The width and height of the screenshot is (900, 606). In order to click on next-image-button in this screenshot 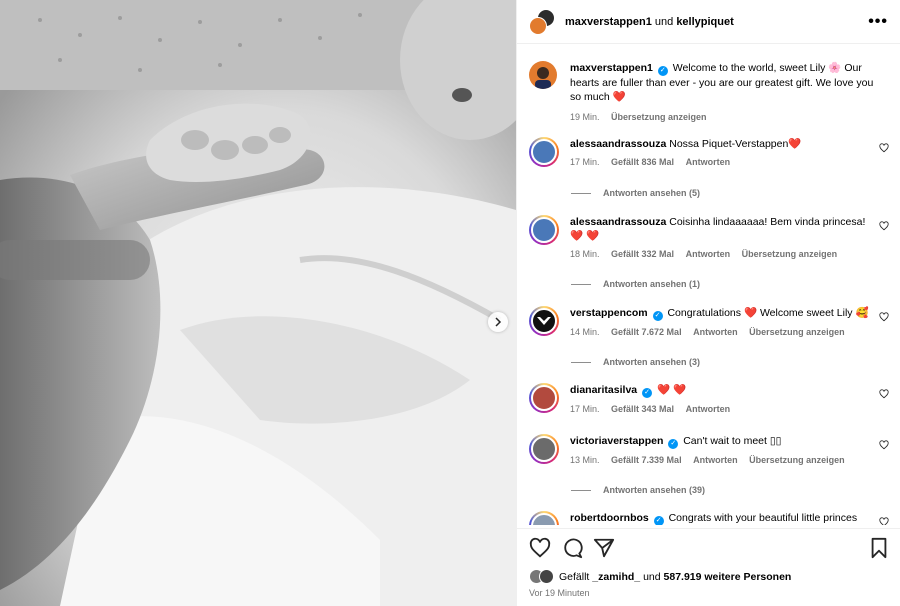, I will do `click(498, 322)`.